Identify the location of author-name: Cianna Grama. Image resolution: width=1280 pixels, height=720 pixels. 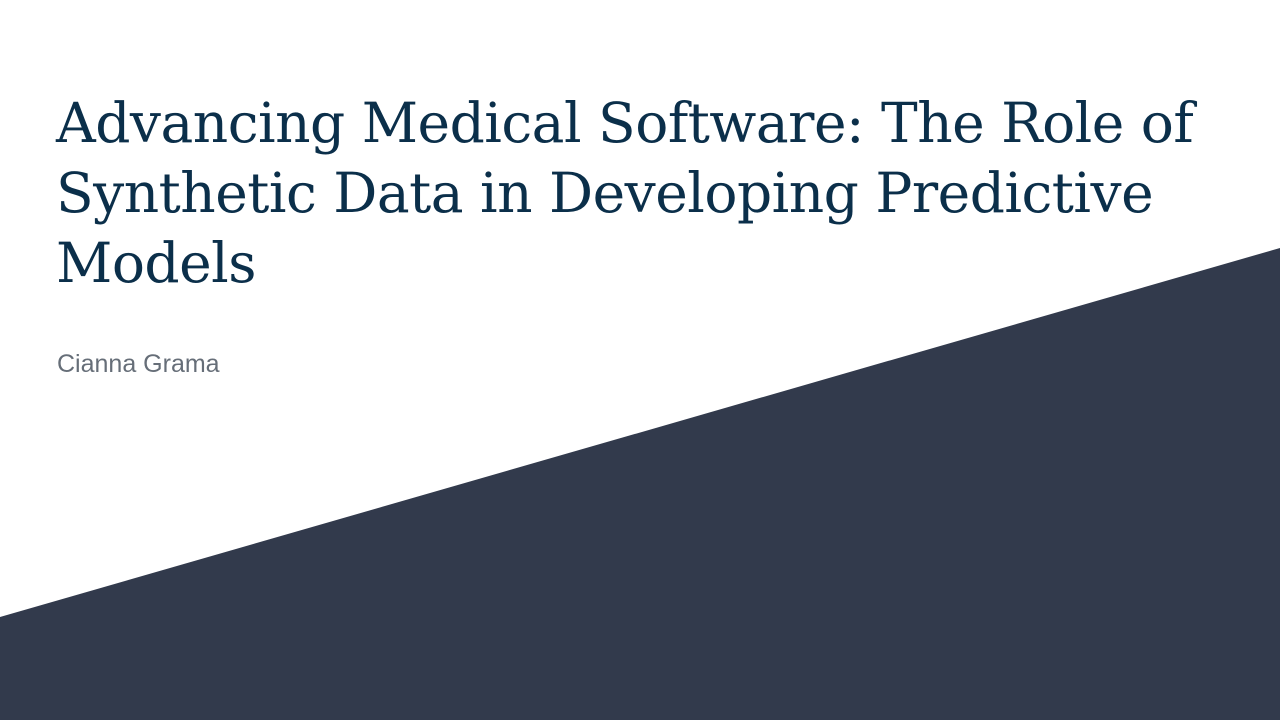
(138, 364).